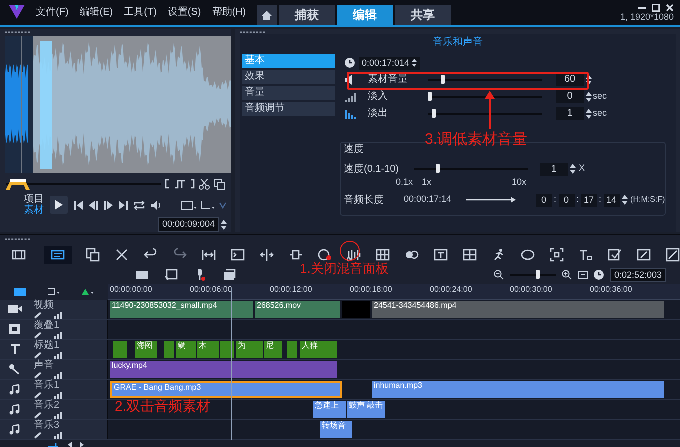  What do you see at coordinates (273, 349) in the screenshot?
I see `title-clip: 尼` at bounding box center [273, 349].